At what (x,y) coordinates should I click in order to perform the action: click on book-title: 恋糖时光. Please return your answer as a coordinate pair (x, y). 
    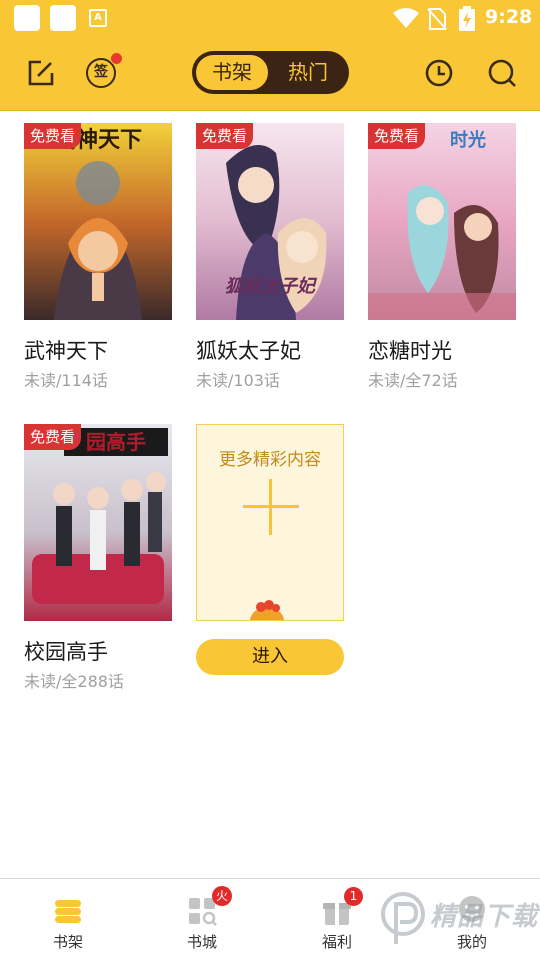
    Looking at the image, I should click on (410, 350).